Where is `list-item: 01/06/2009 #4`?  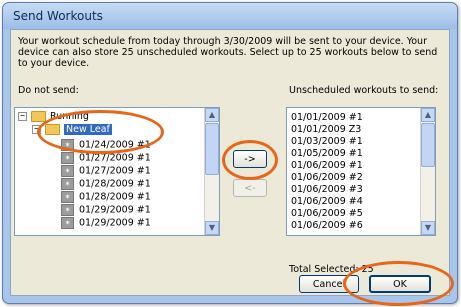
list-item: 01/06/2009 #4 is located at coordinates (327, 201).